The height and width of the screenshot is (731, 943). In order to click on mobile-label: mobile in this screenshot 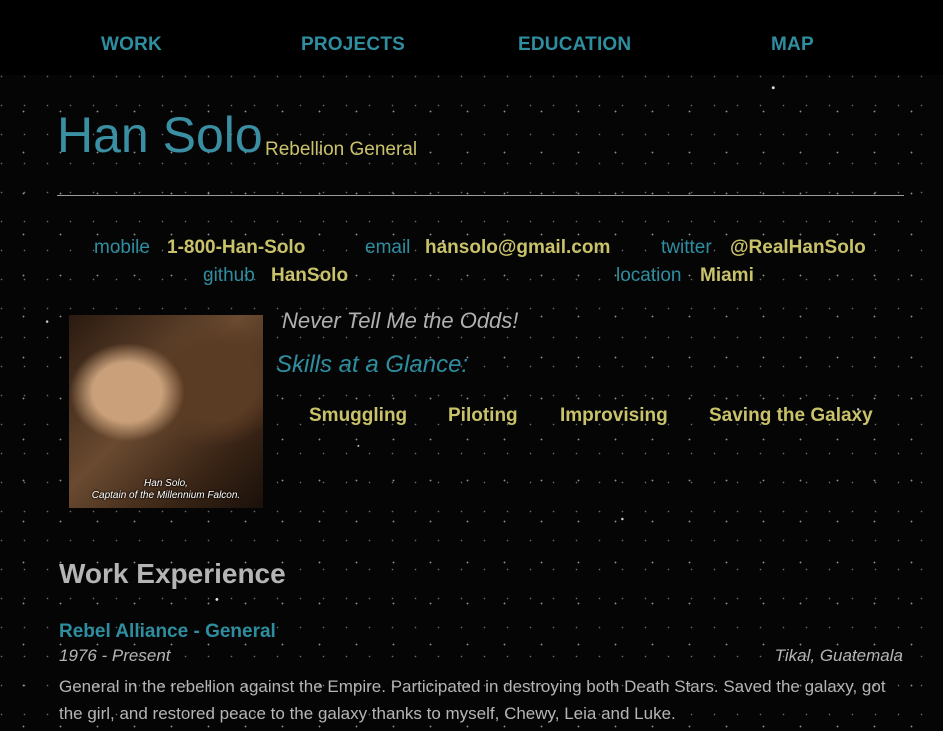, I will do `click(122, 247)`.